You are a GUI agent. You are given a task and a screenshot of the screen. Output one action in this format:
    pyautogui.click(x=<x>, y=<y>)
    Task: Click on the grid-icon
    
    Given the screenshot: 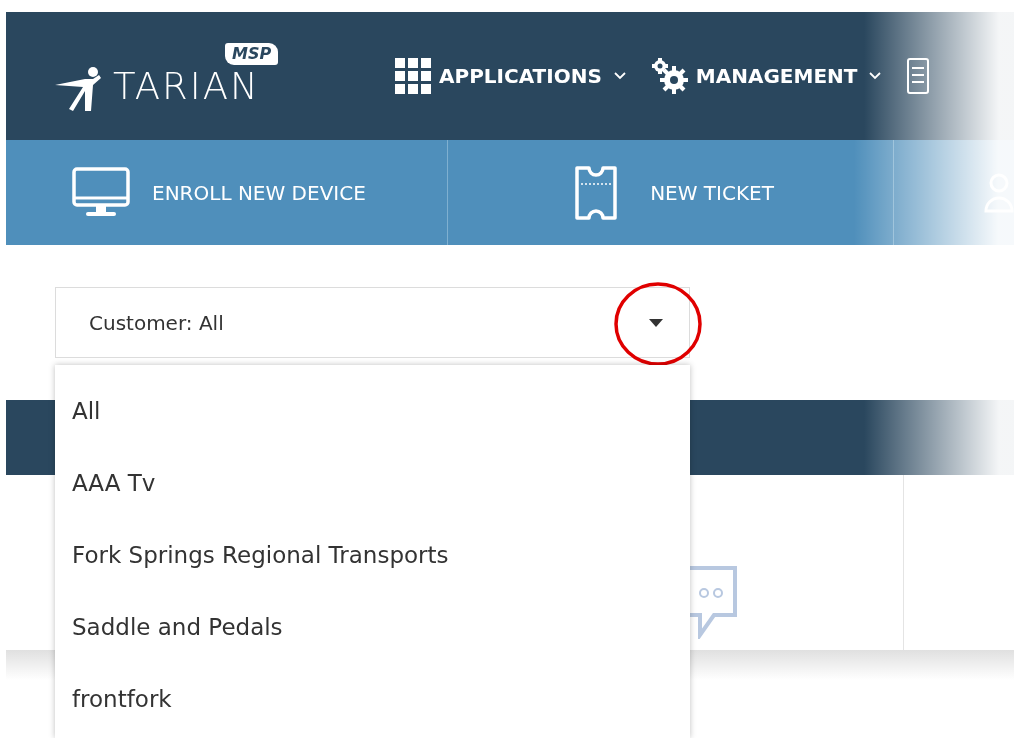 What is the action you would take?
    pyautogui.click(x=413, y=76)
    